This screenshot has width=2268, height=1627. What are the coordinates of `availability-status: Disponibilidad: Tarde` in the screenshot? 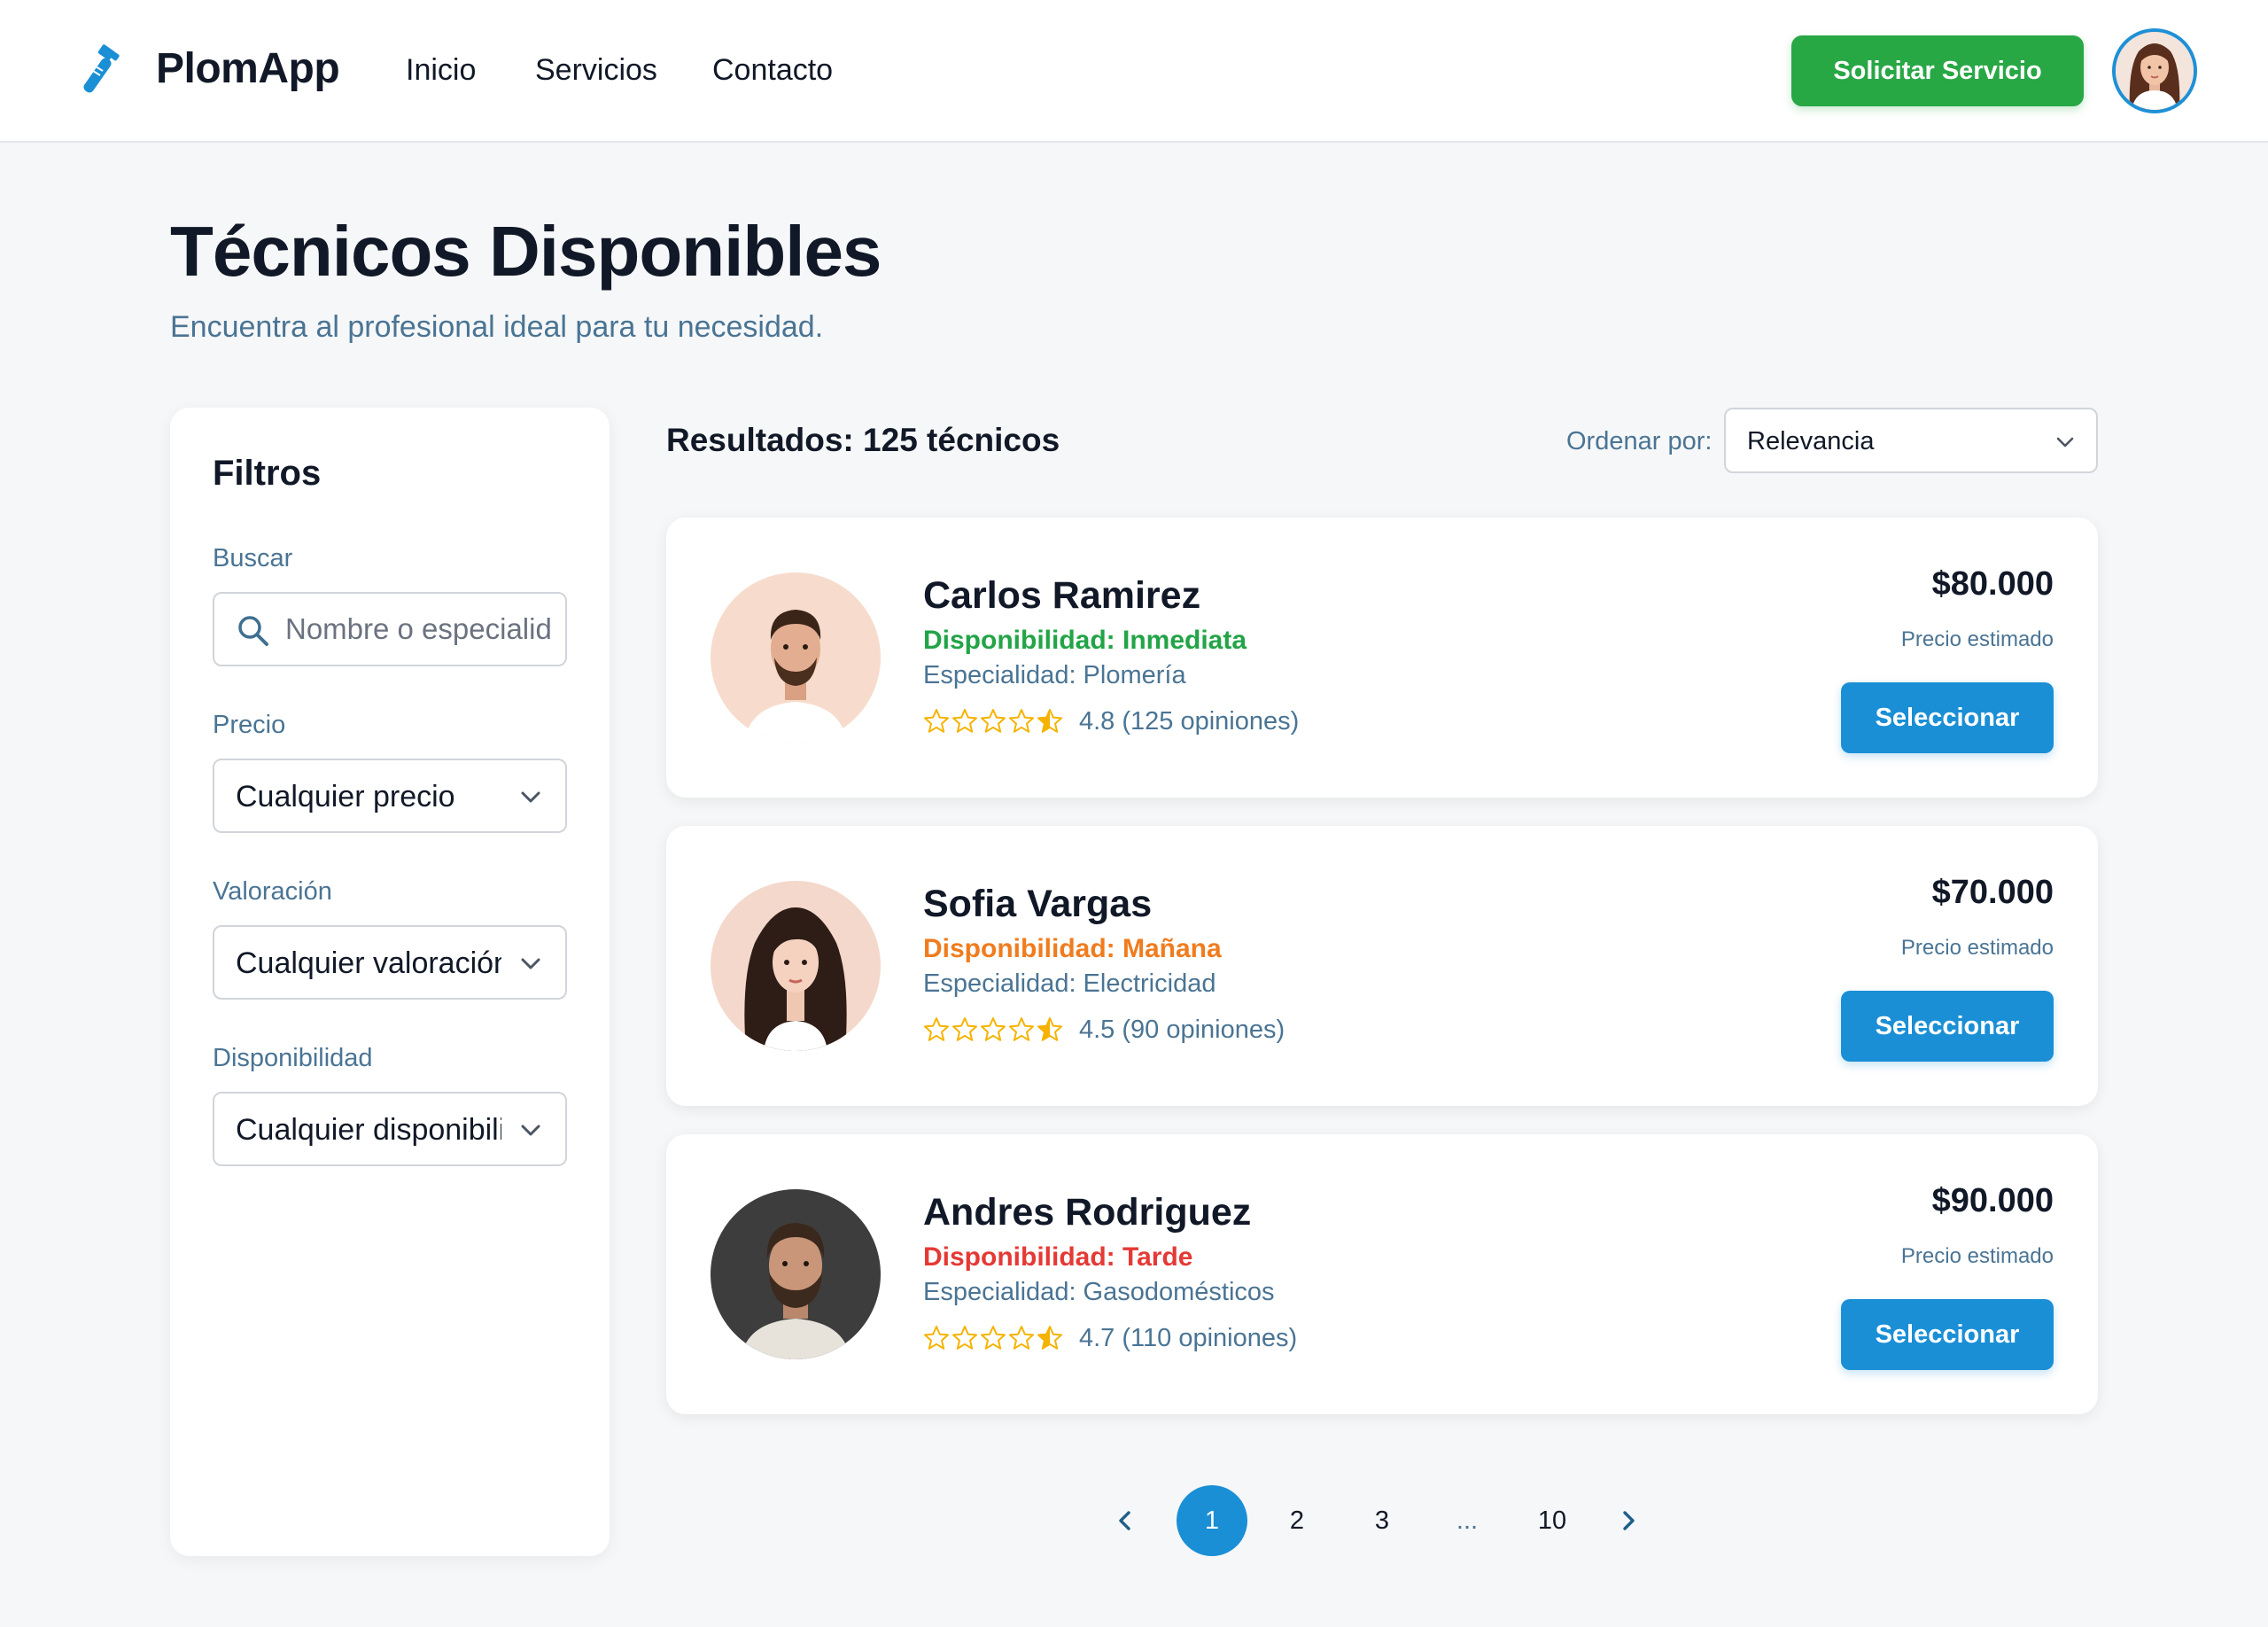 It's located at (1058, 1257).